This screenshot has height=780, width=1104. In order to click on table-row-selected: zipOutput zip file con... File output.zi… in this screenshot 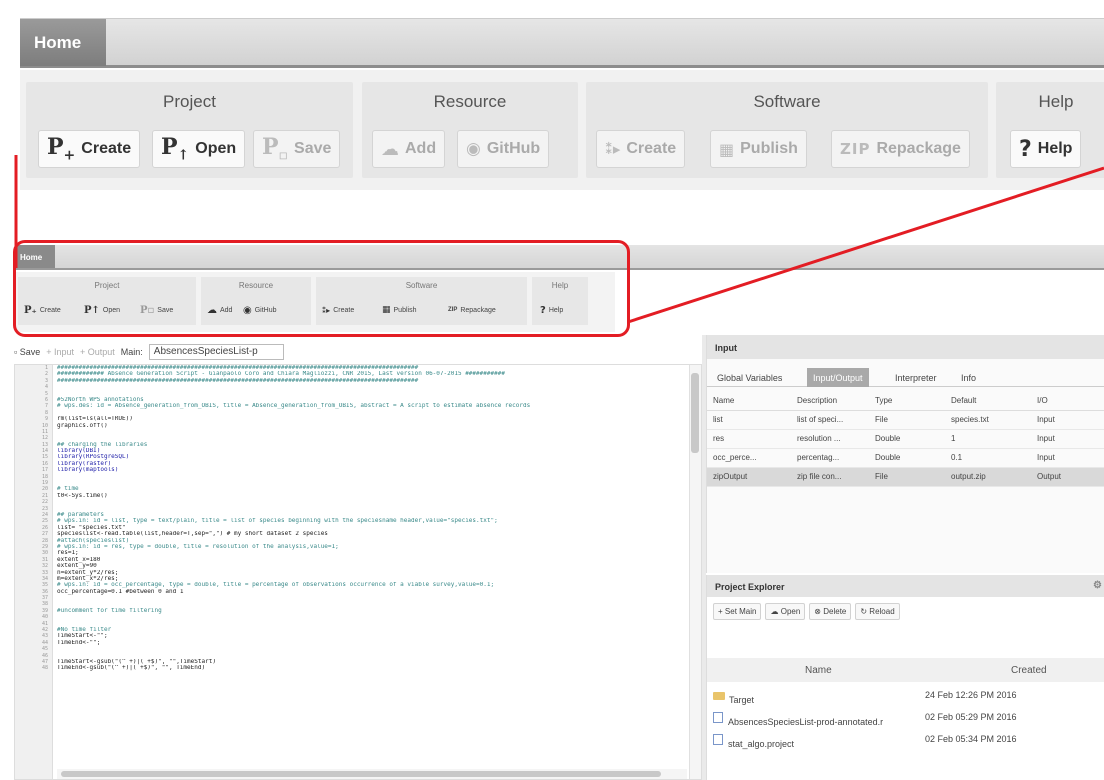, I will do `click(905, 477)`.